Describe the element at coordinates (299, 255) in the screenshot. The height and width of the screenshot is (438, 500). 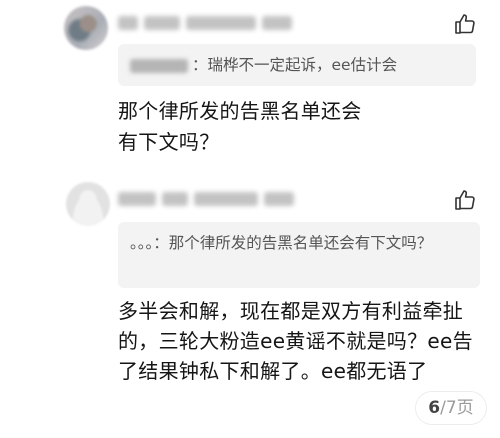
I see `reply-quote: 。。。：那个律所发的告黑名单还会有下文吗？` at that location.